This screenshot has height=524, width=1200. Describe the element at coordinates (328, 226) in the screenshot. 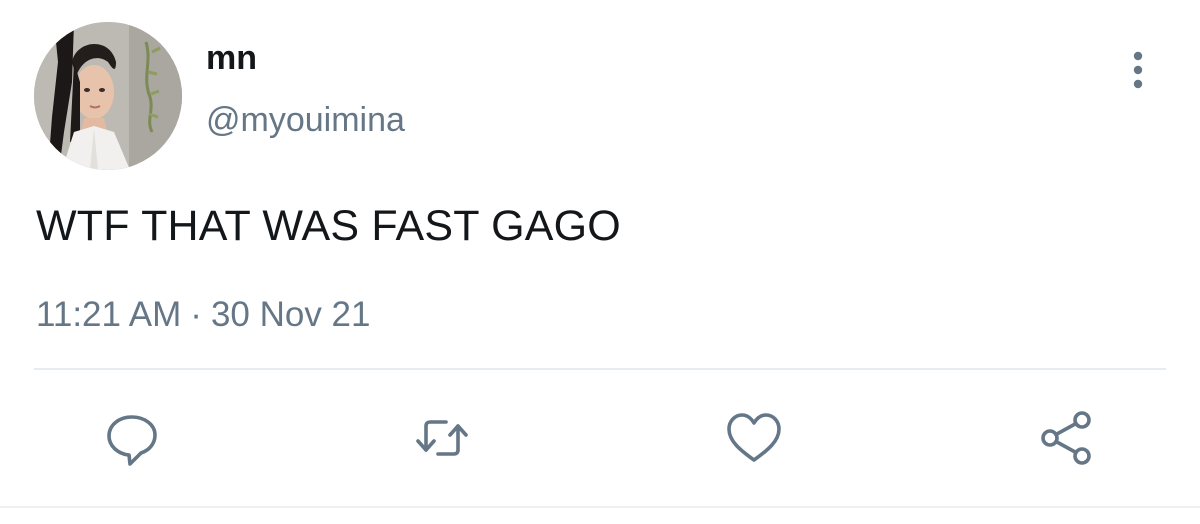

I see `tweet-text: WTF THAT WAS FAST GAGO` at that location.